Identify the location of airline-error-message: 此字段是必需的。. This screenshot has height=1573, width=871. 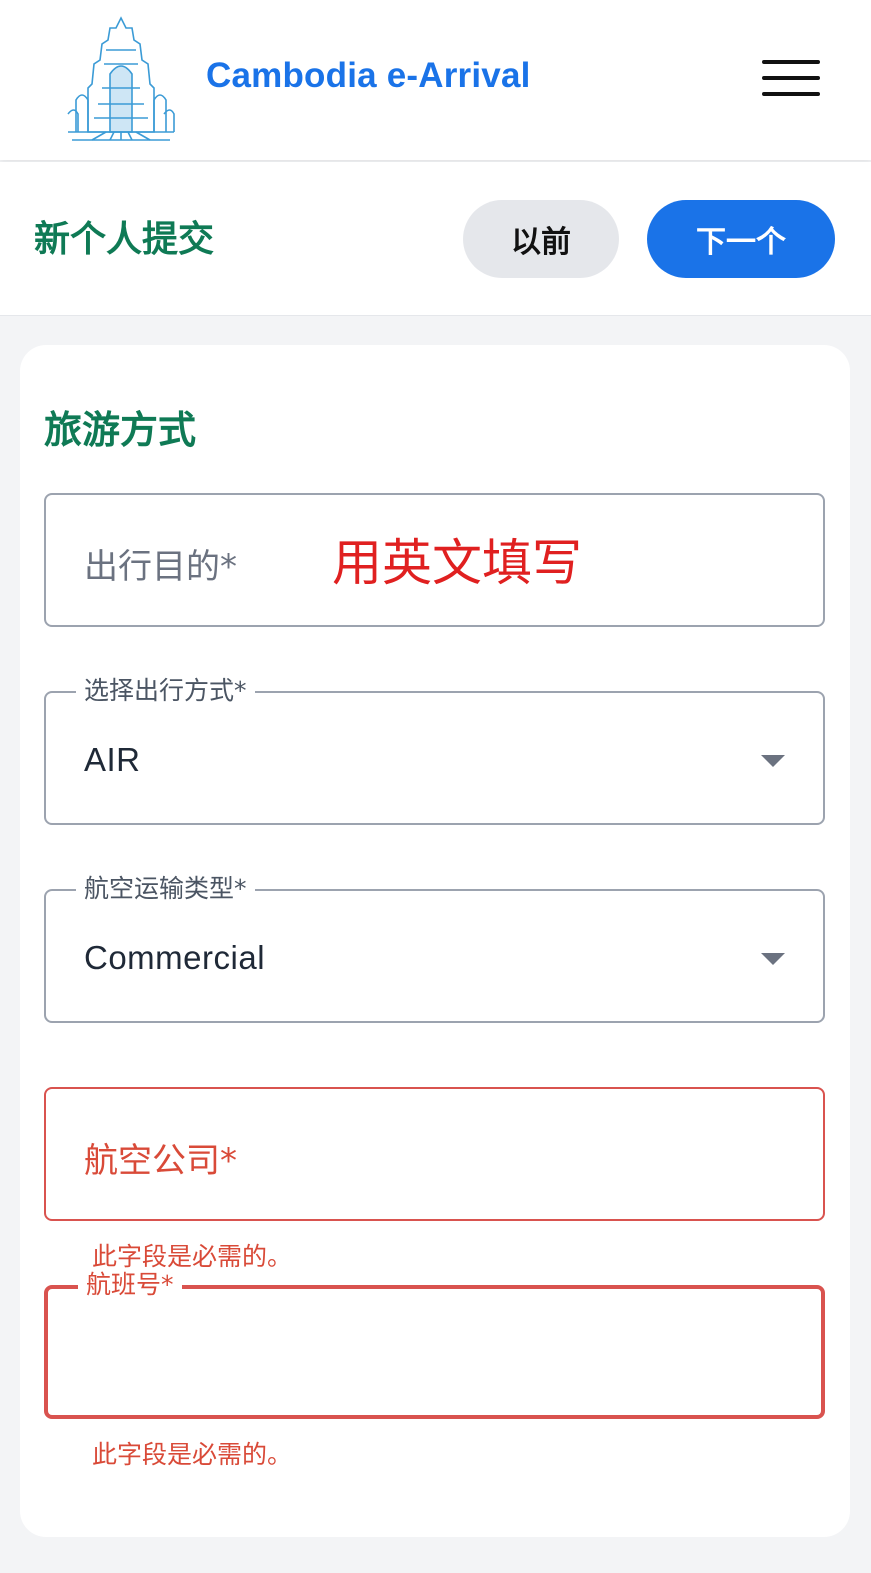
(192, 1256).